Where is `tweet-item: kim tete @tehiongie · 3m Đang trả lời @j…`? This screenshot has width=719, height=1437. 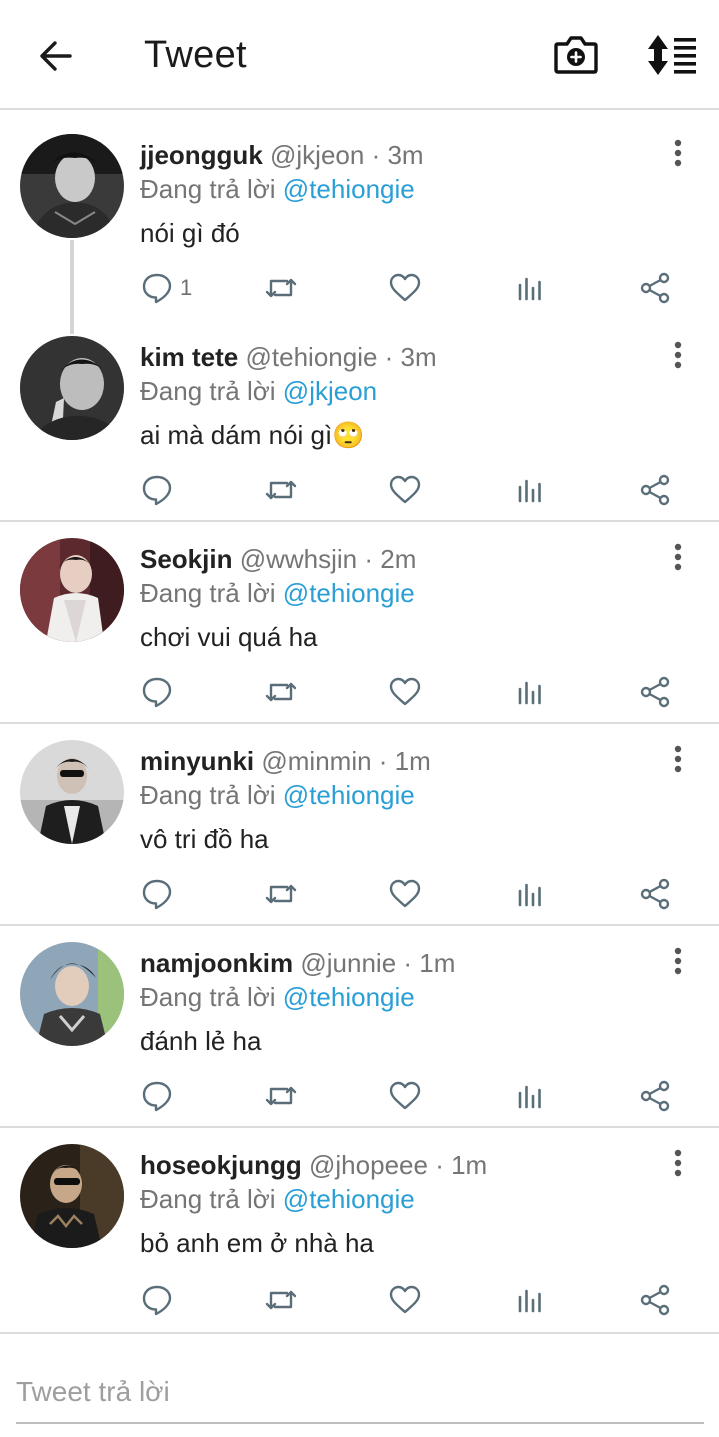
tweet-item: kim tete @tehiongie · 3m Đang trả lời @j… is located at coordinates (359, 418).